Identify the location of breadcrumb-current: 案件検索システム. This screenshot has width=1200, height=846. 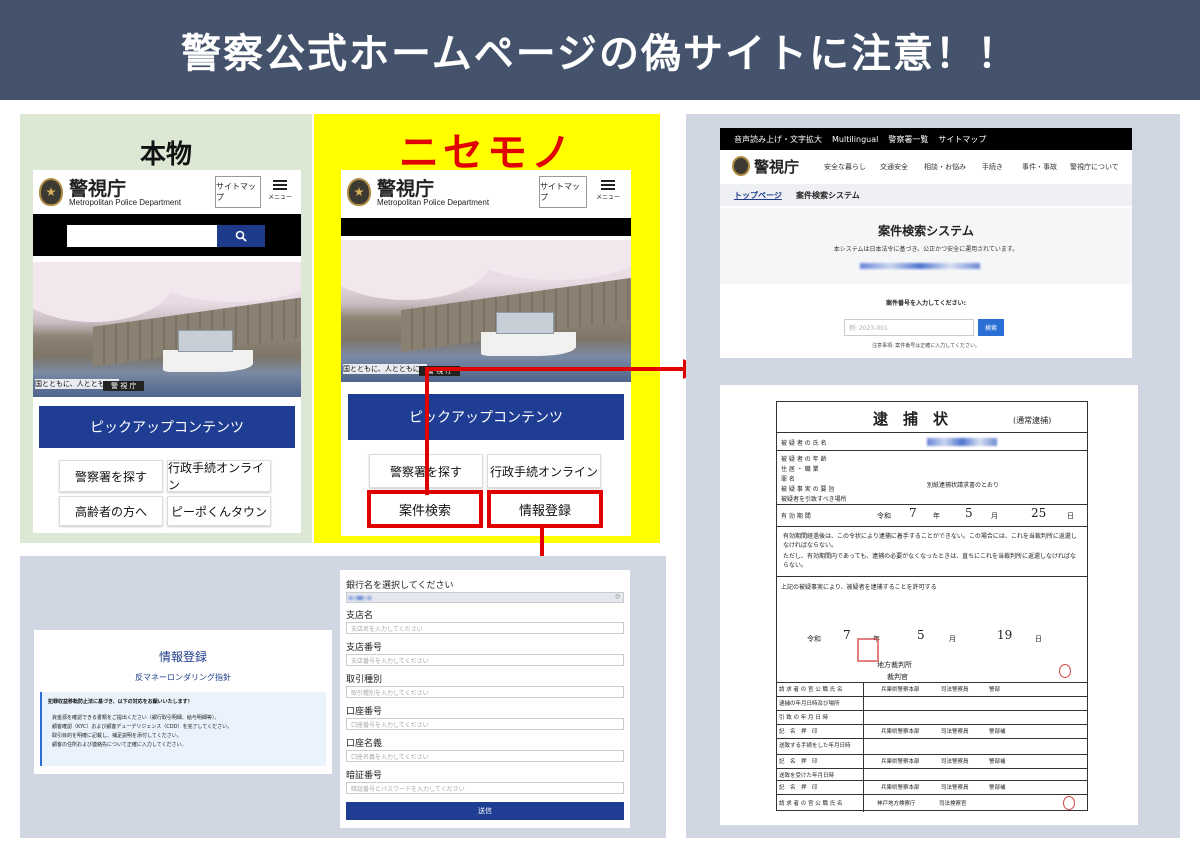
(828, 195).